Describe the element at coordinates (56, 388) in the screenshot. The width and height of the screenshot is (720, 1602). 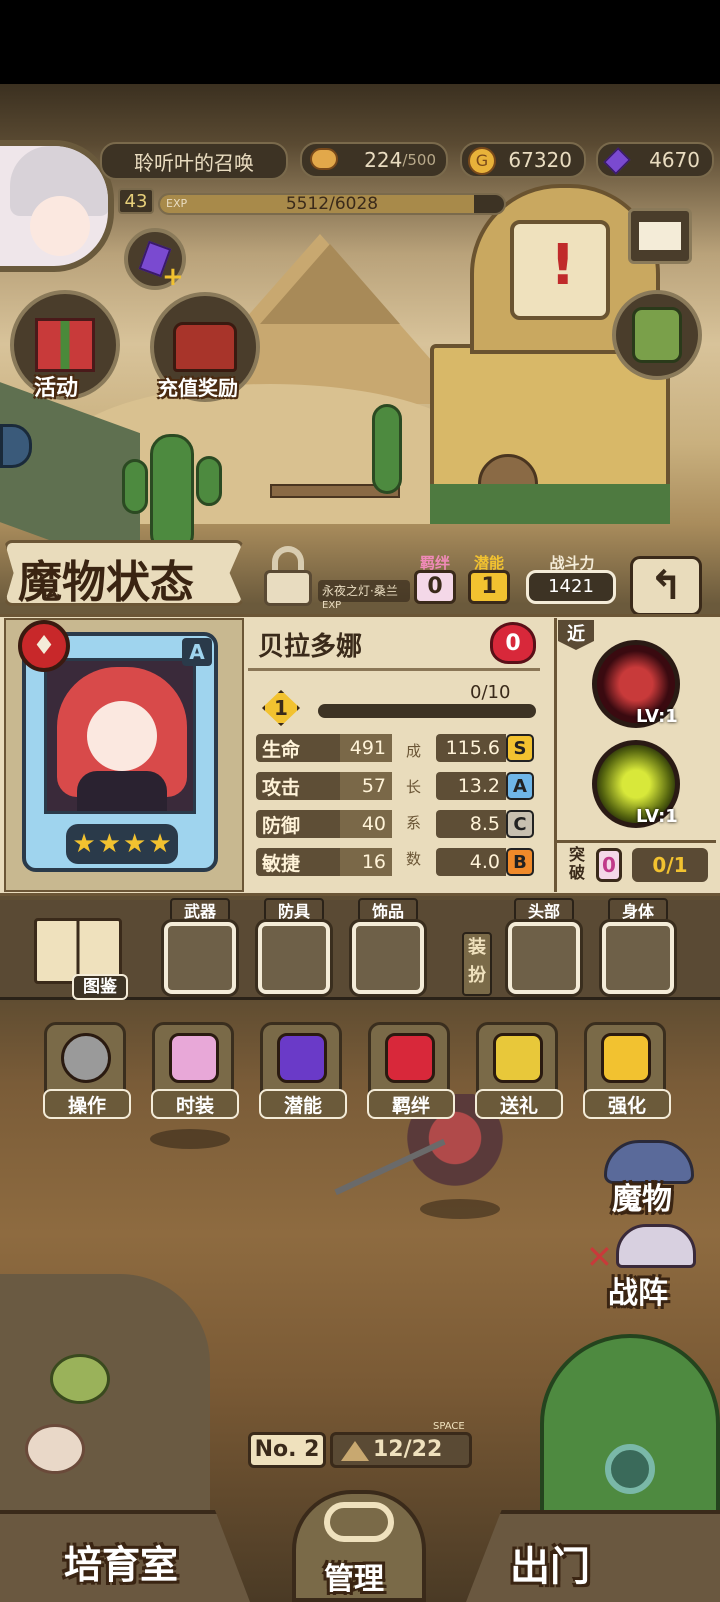
I see `activity-label: 活动` at that location.